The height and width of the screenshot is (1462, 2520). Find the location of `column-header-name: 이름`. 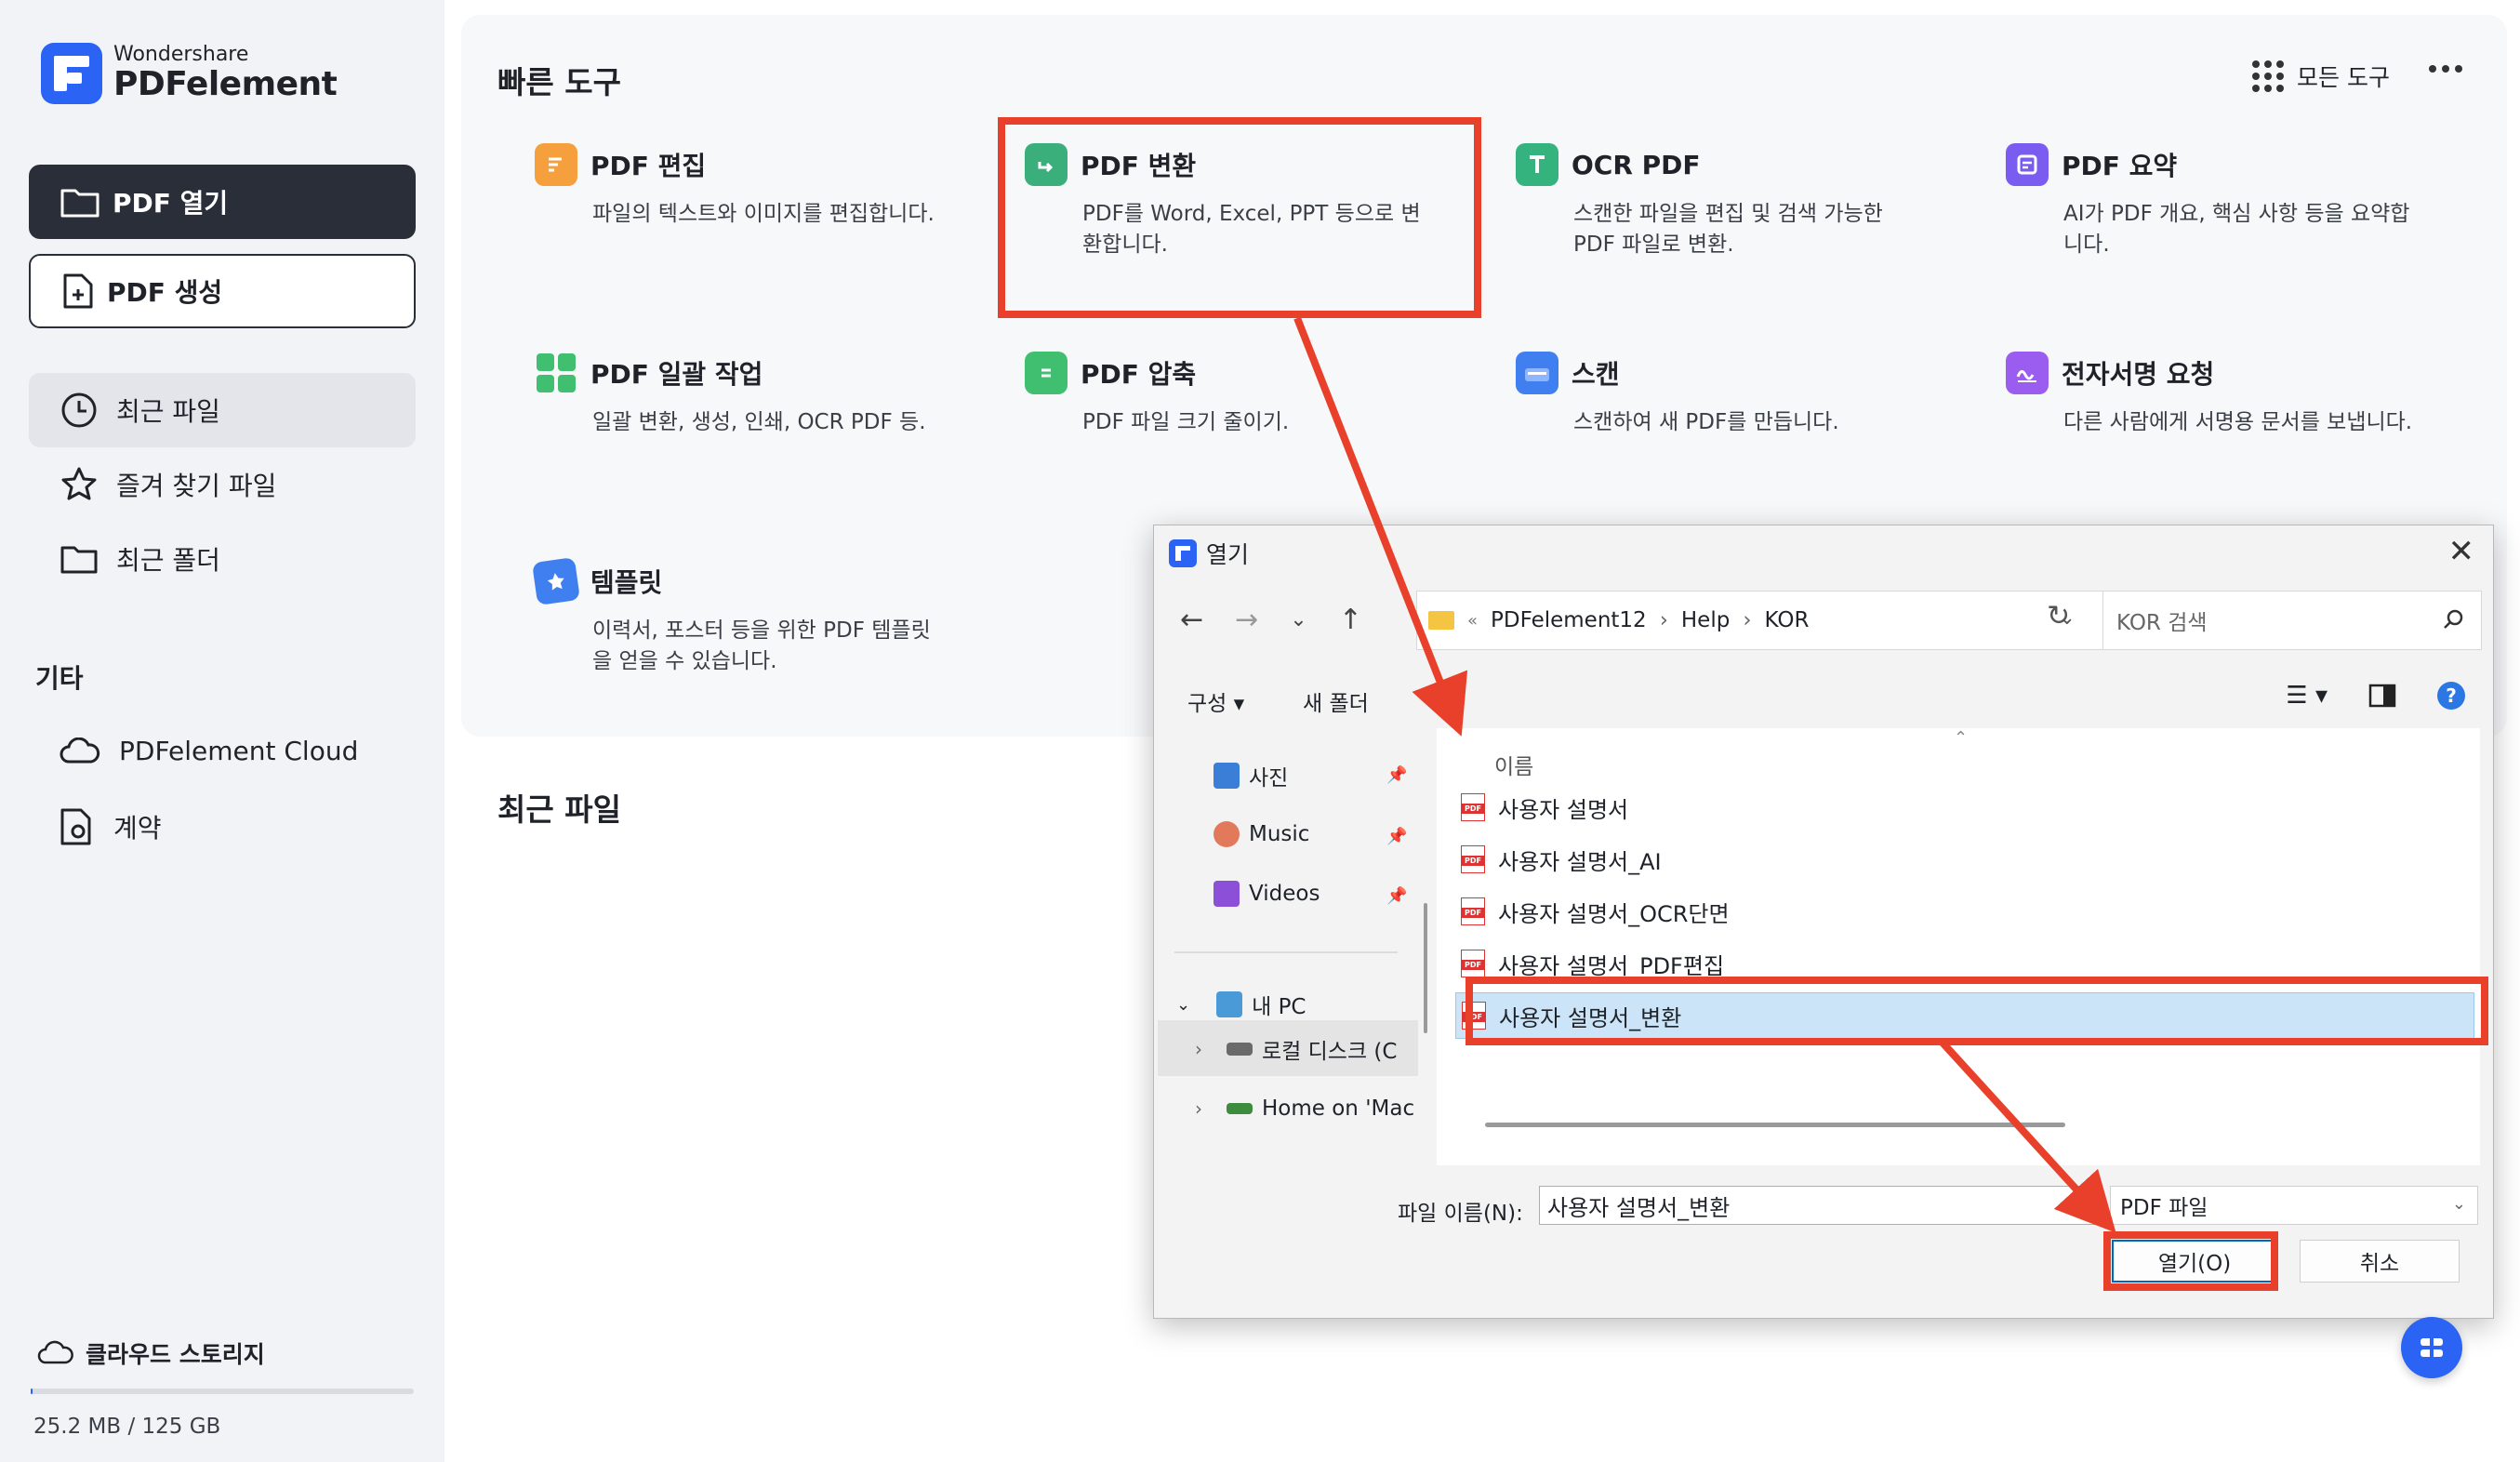

column-header-name: 이름 is located at coordinates (1513, 764).